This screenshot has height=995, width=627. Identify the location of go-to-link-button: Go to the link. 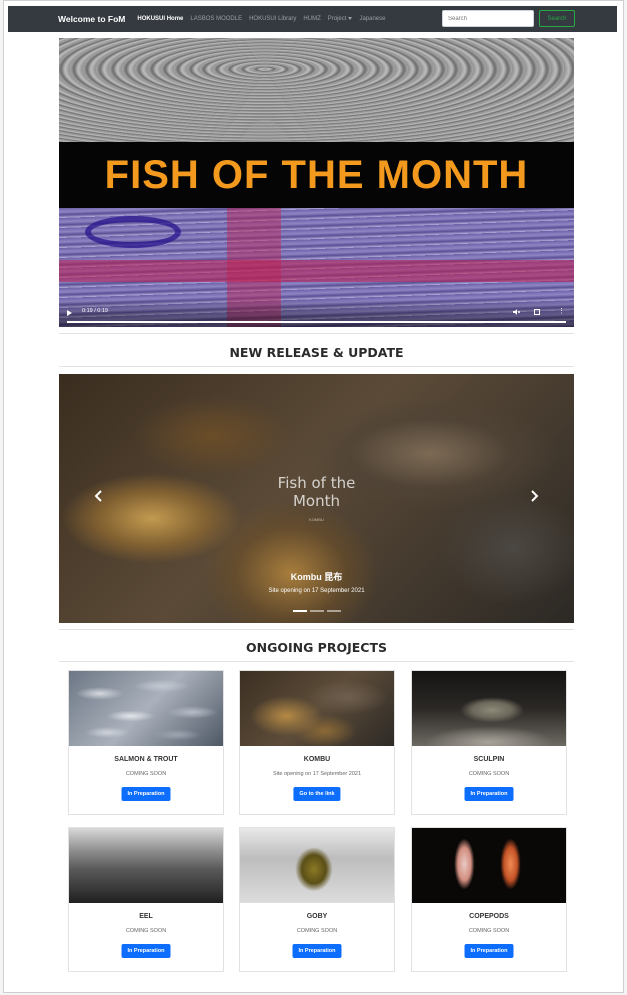
(317, 794).